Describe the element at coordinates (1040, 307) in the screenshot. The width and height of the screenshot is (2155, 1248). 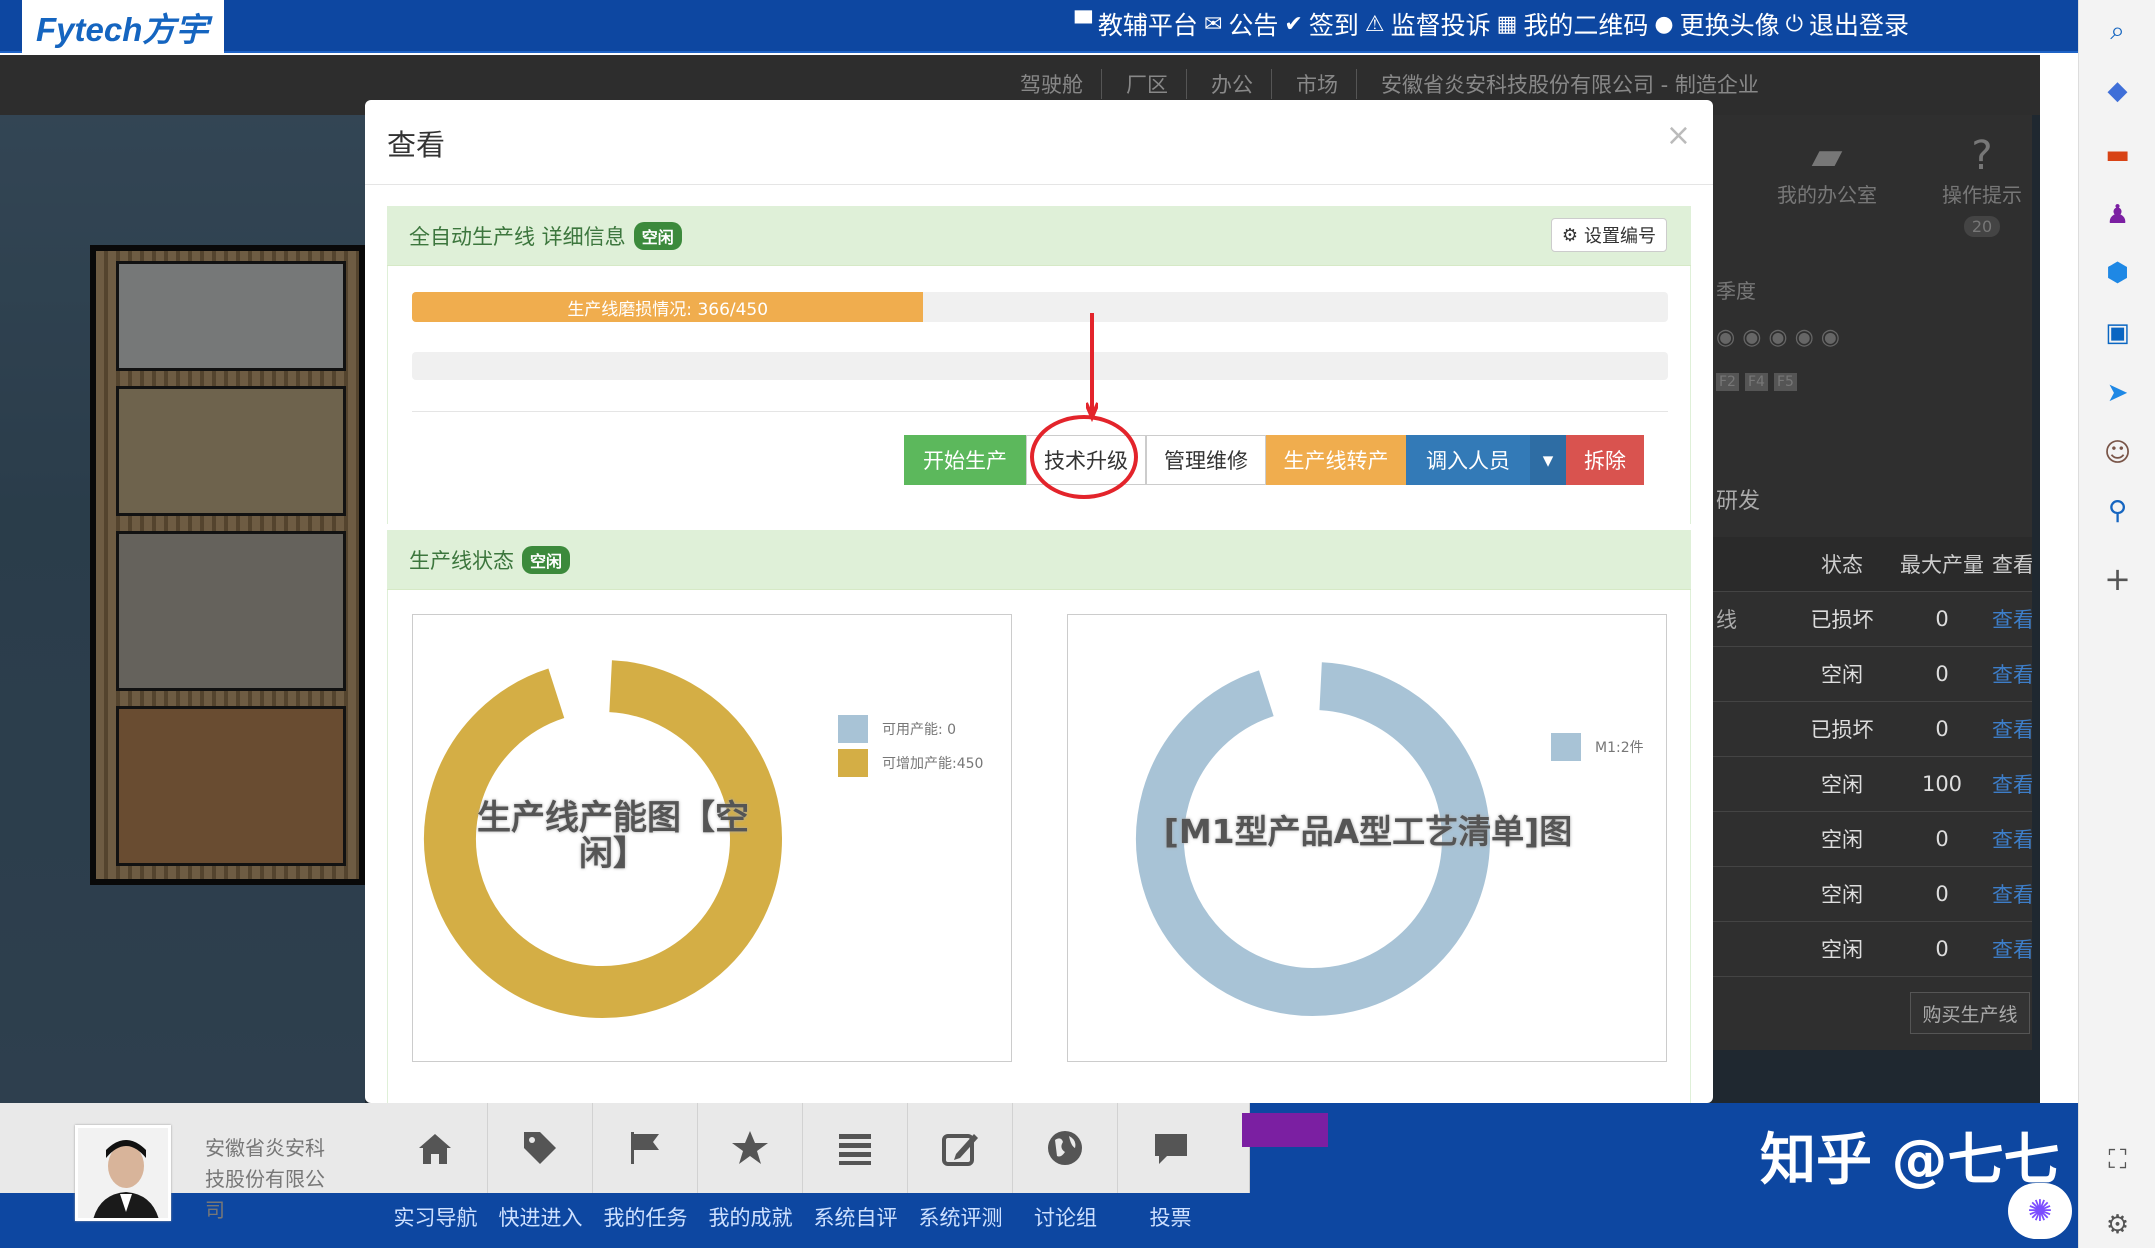
I see `wear-progress-bar: 生产线磨损情况: 366/450` at that location.